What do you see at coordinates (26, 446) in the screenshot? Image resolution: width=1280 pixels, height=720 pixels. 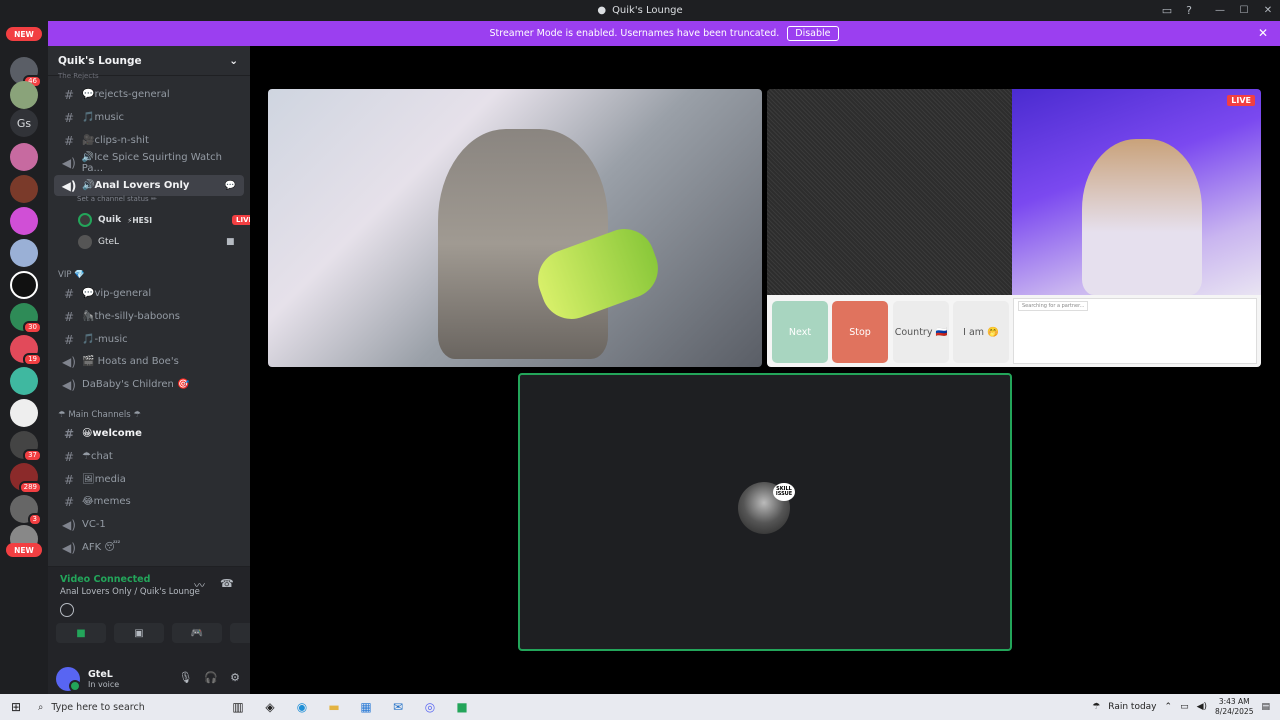 I see `server-icon: 37` at bounding box center [26, 446].